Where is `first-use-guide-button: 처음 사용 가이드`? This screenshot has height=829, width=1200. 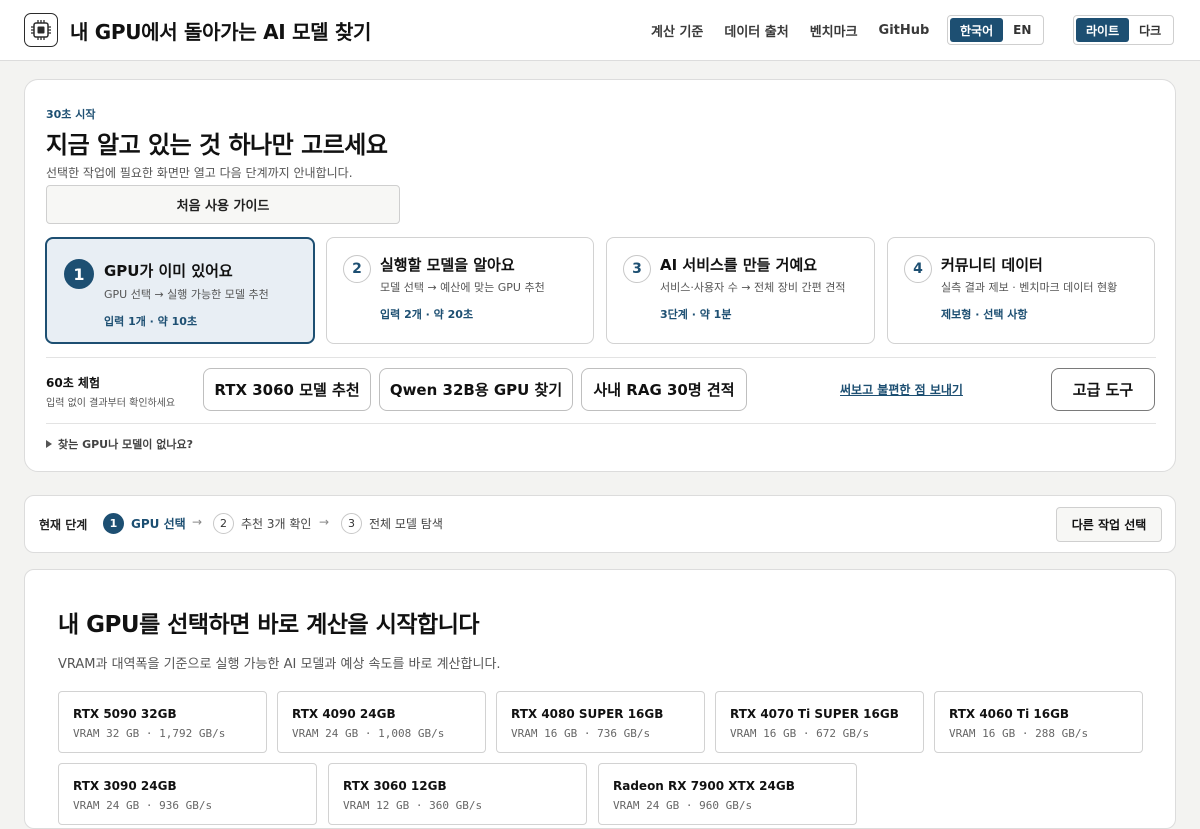
first-use-guide-button: 처음 사용 가이드 is located at coordinates (223, 204).